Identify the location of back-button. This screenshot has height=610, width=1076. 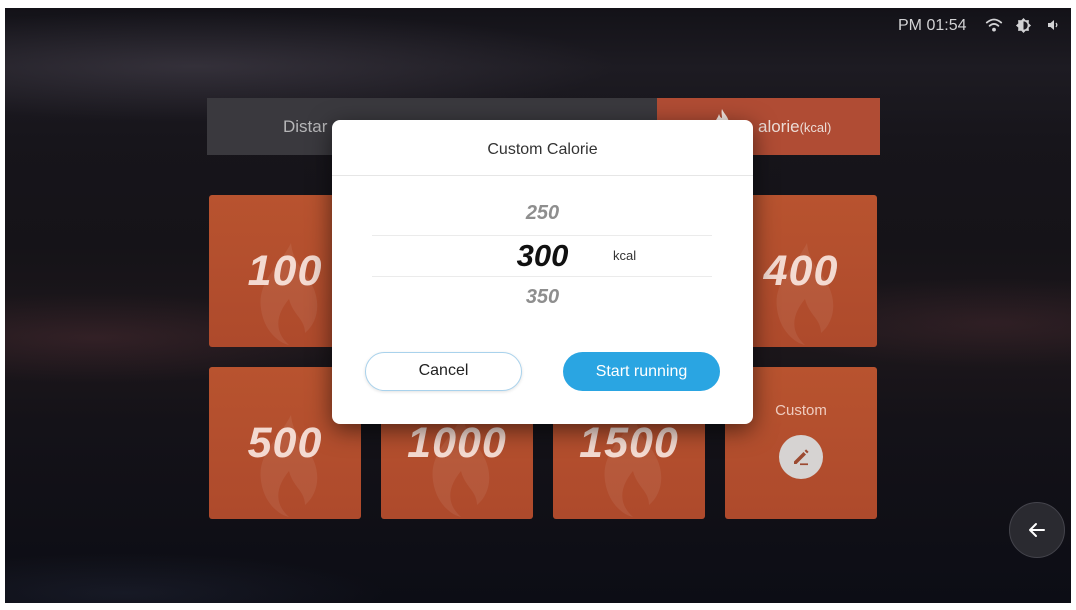
(1037, 530).